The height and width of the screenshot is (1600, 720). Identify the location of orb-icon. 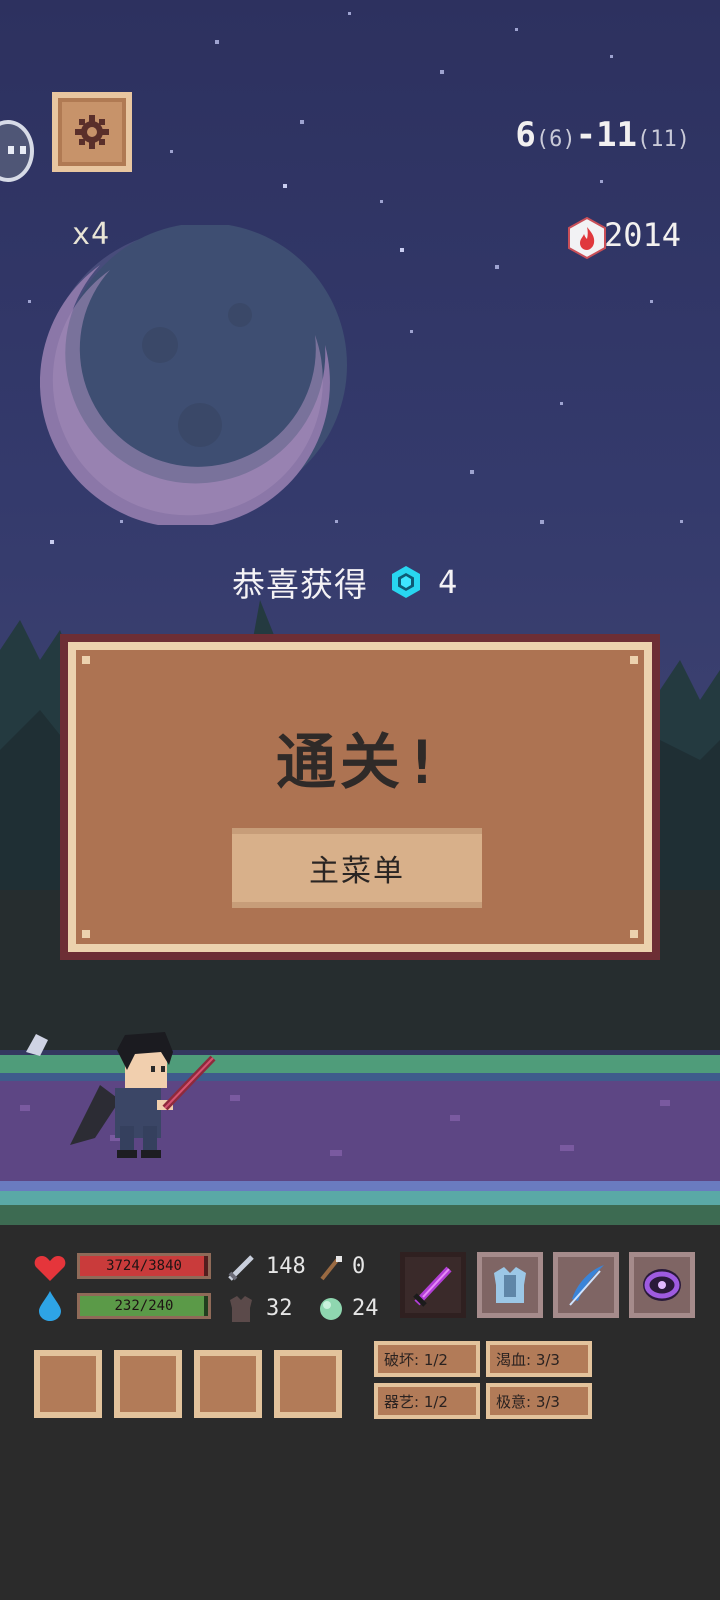
(331, 1309).